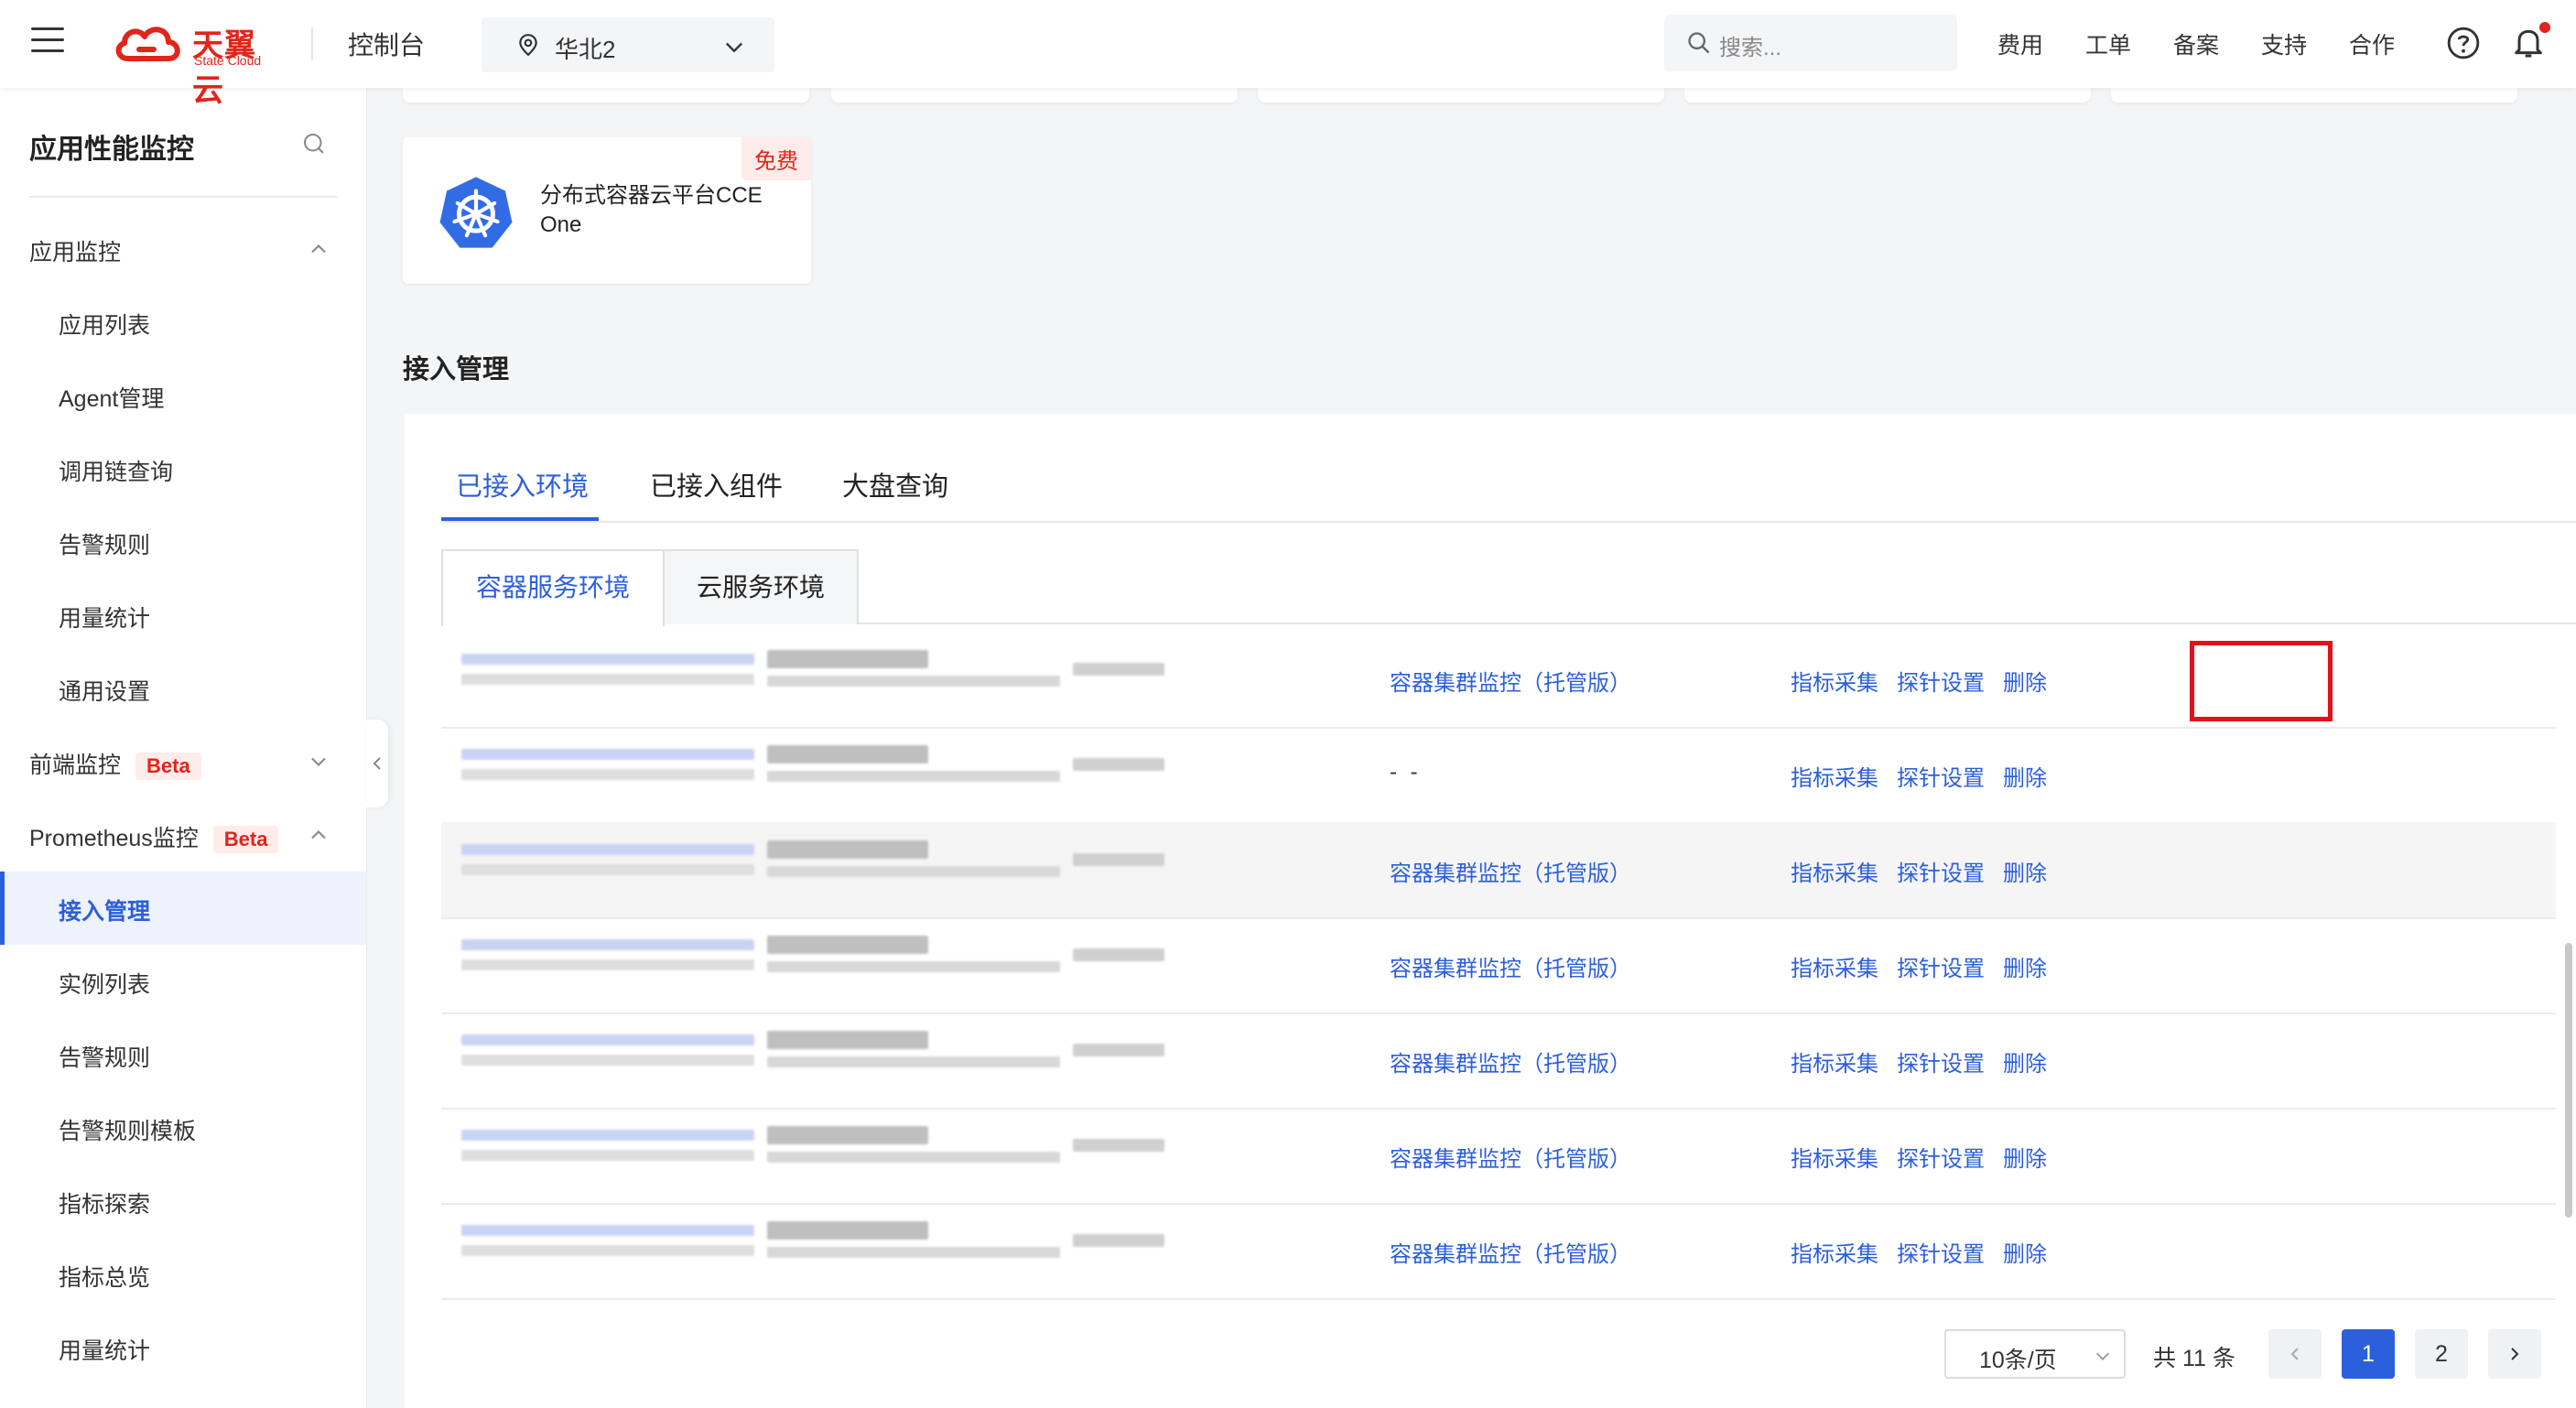 The height and width of the screenshot is (1408, 2576). I want to click on section-title: 接入管理, so click(457, 369).